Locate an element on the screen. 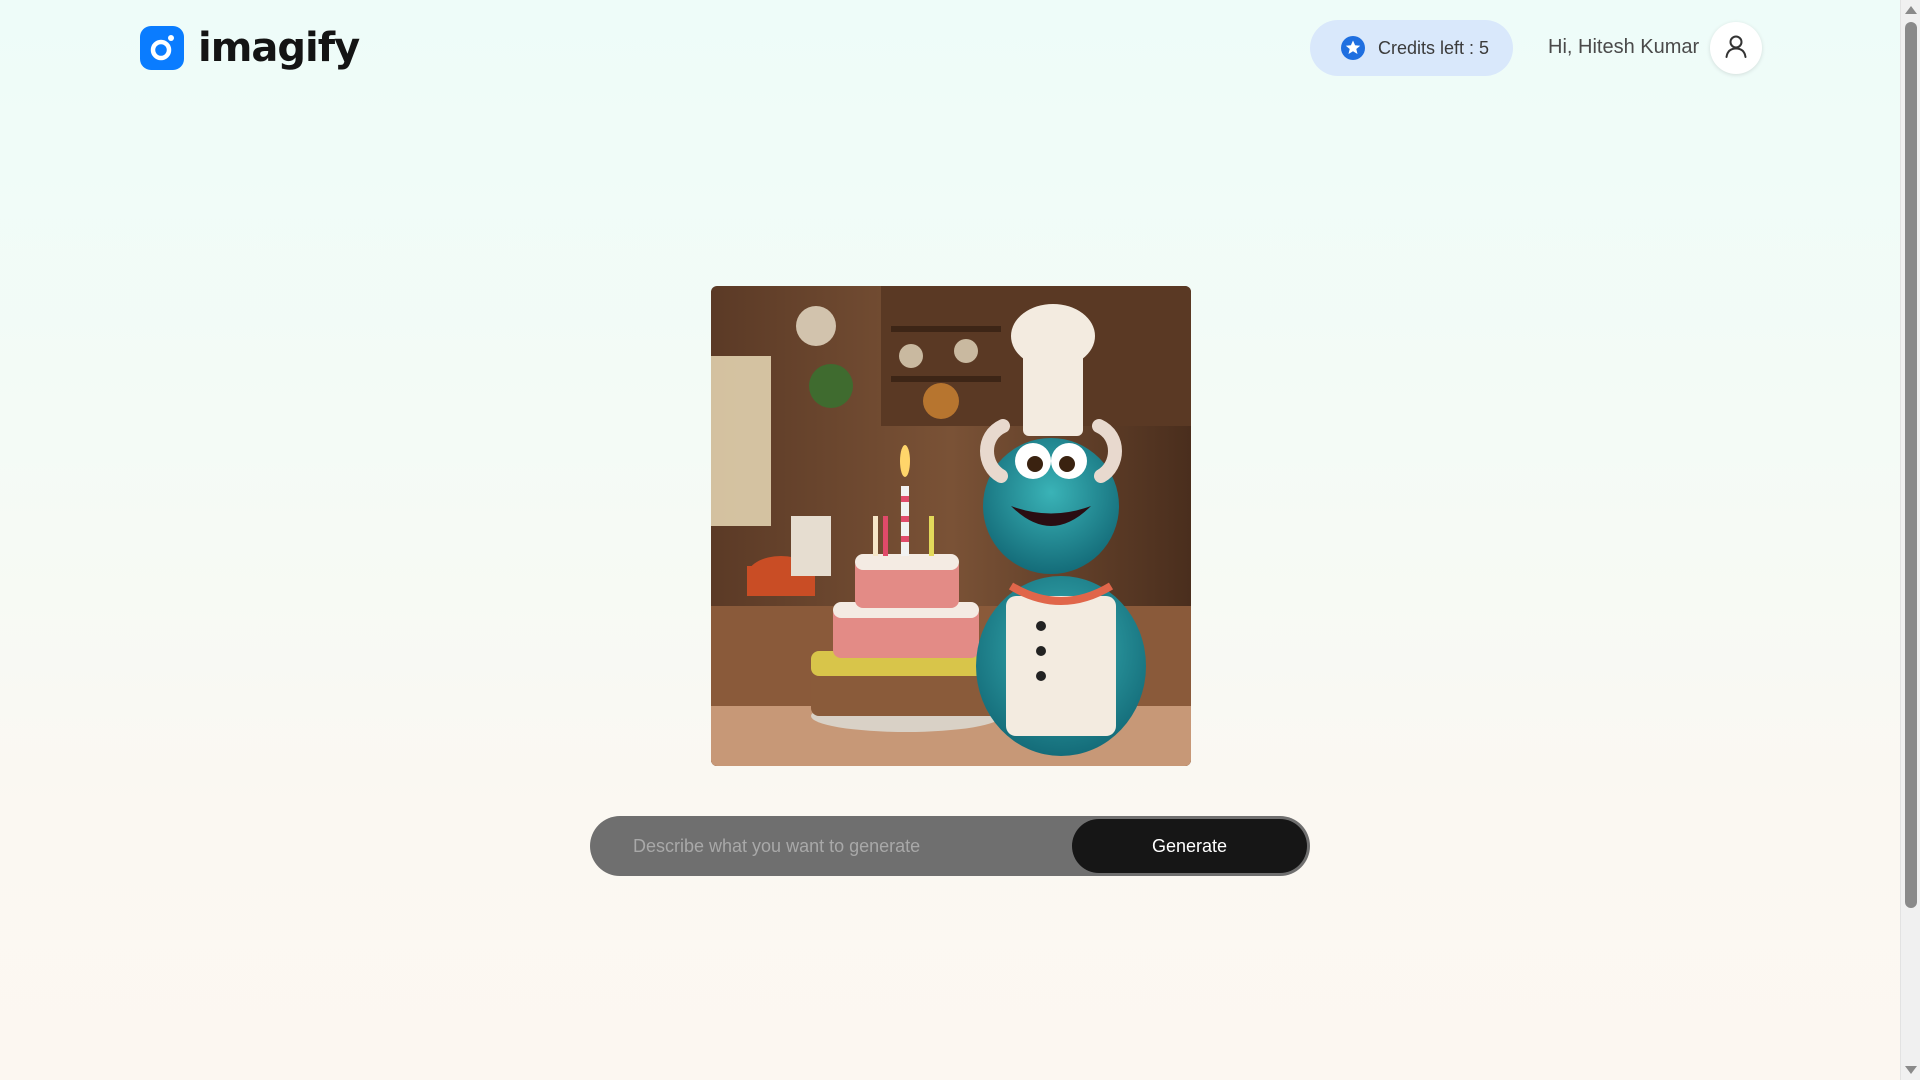 Image resolution: width=1920 pixels, height=1080 pixels. user-icon is located at coordinates (1736, 48).